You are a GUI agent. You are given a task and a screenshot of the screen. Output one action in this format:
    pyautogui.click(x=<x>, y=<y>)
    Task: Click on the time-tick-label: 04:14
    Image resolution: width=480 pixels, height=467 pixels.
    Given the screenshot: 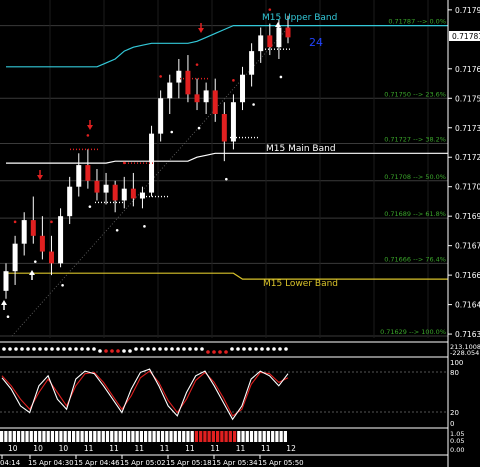 What is the action you would take?
    pyautogui.click(x=10, y=463)
    